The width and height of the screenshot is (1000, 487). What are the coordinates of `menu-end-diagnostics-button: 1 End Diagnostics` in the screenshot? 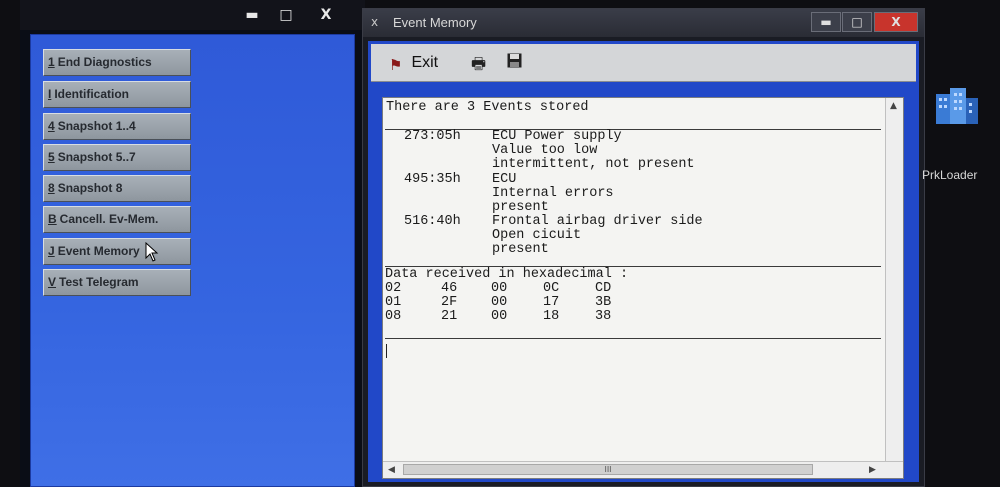 It's located at (117, 62).